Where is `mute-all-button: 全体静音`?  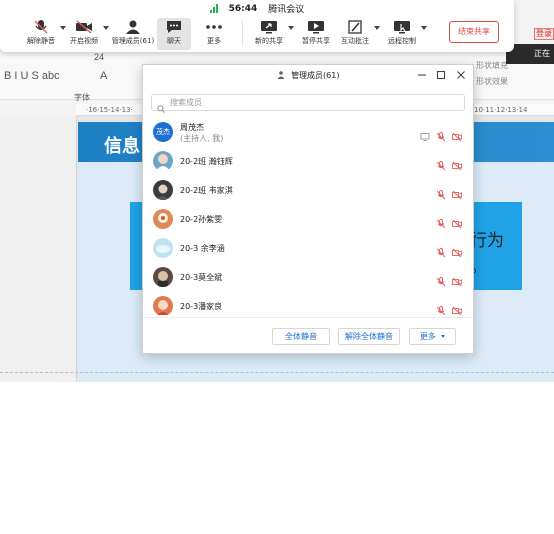
mute-all-button: 全体静音 is located at coordinates (301, 336).